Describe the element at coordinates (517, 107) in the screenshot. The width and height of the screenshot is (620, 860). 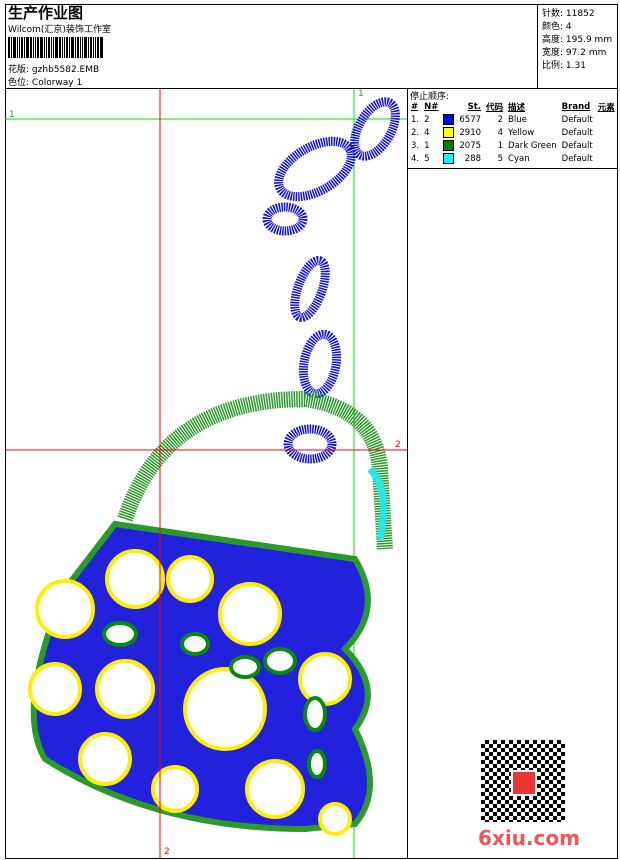
I see `col-description: 描述` at that location.